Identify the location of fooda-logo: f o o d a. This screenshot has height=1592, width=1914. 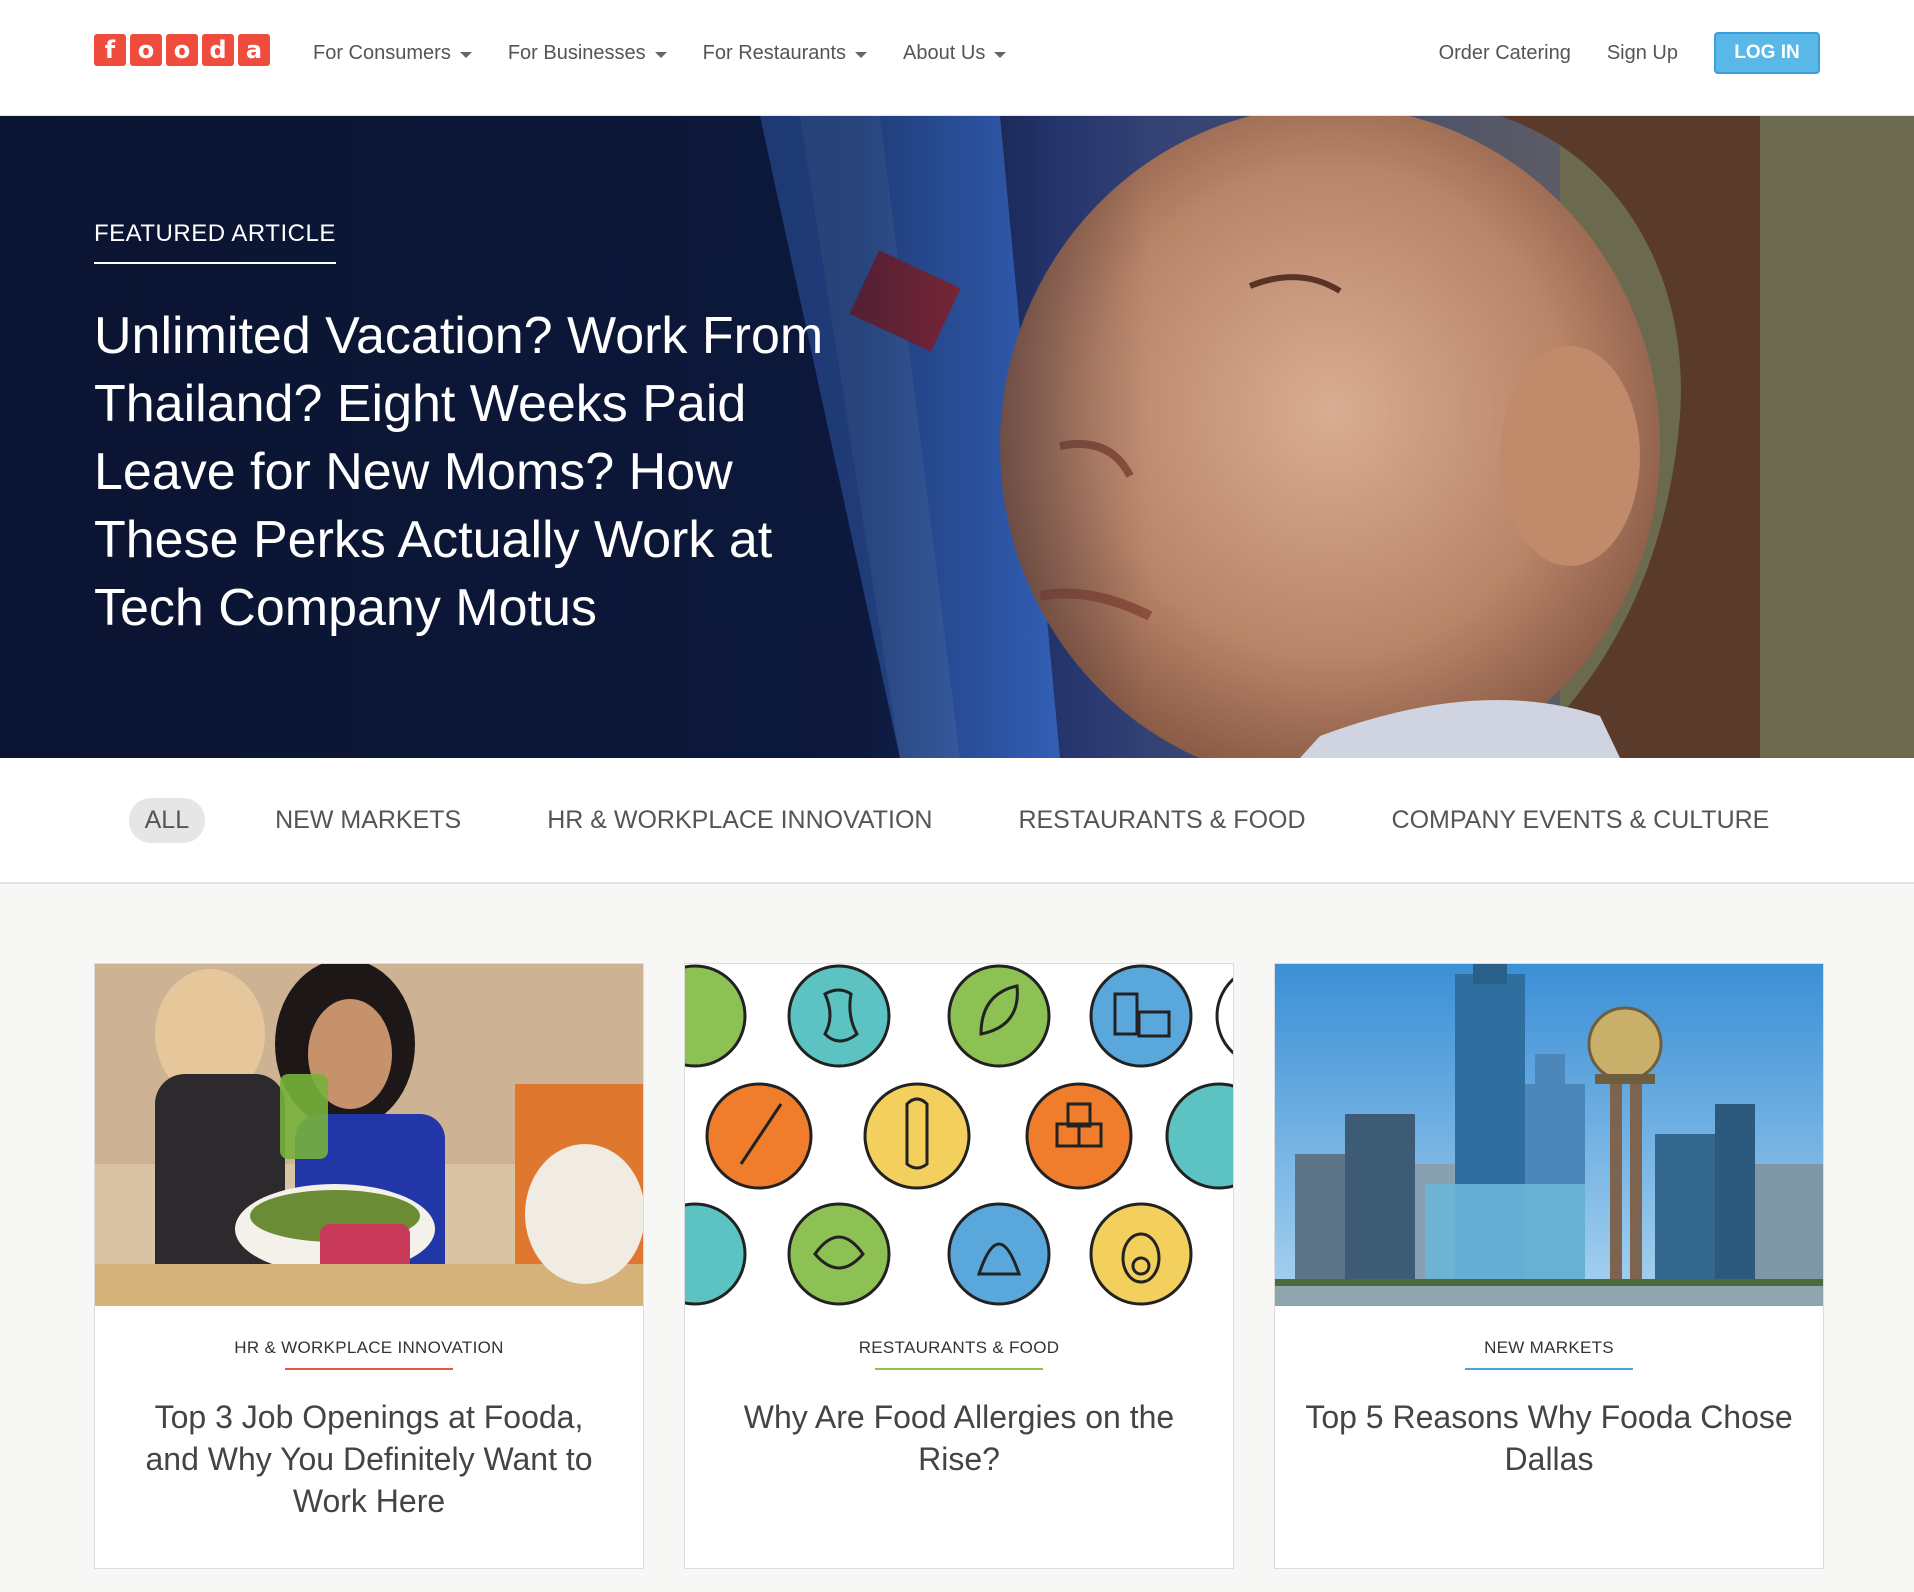
(182, 50).